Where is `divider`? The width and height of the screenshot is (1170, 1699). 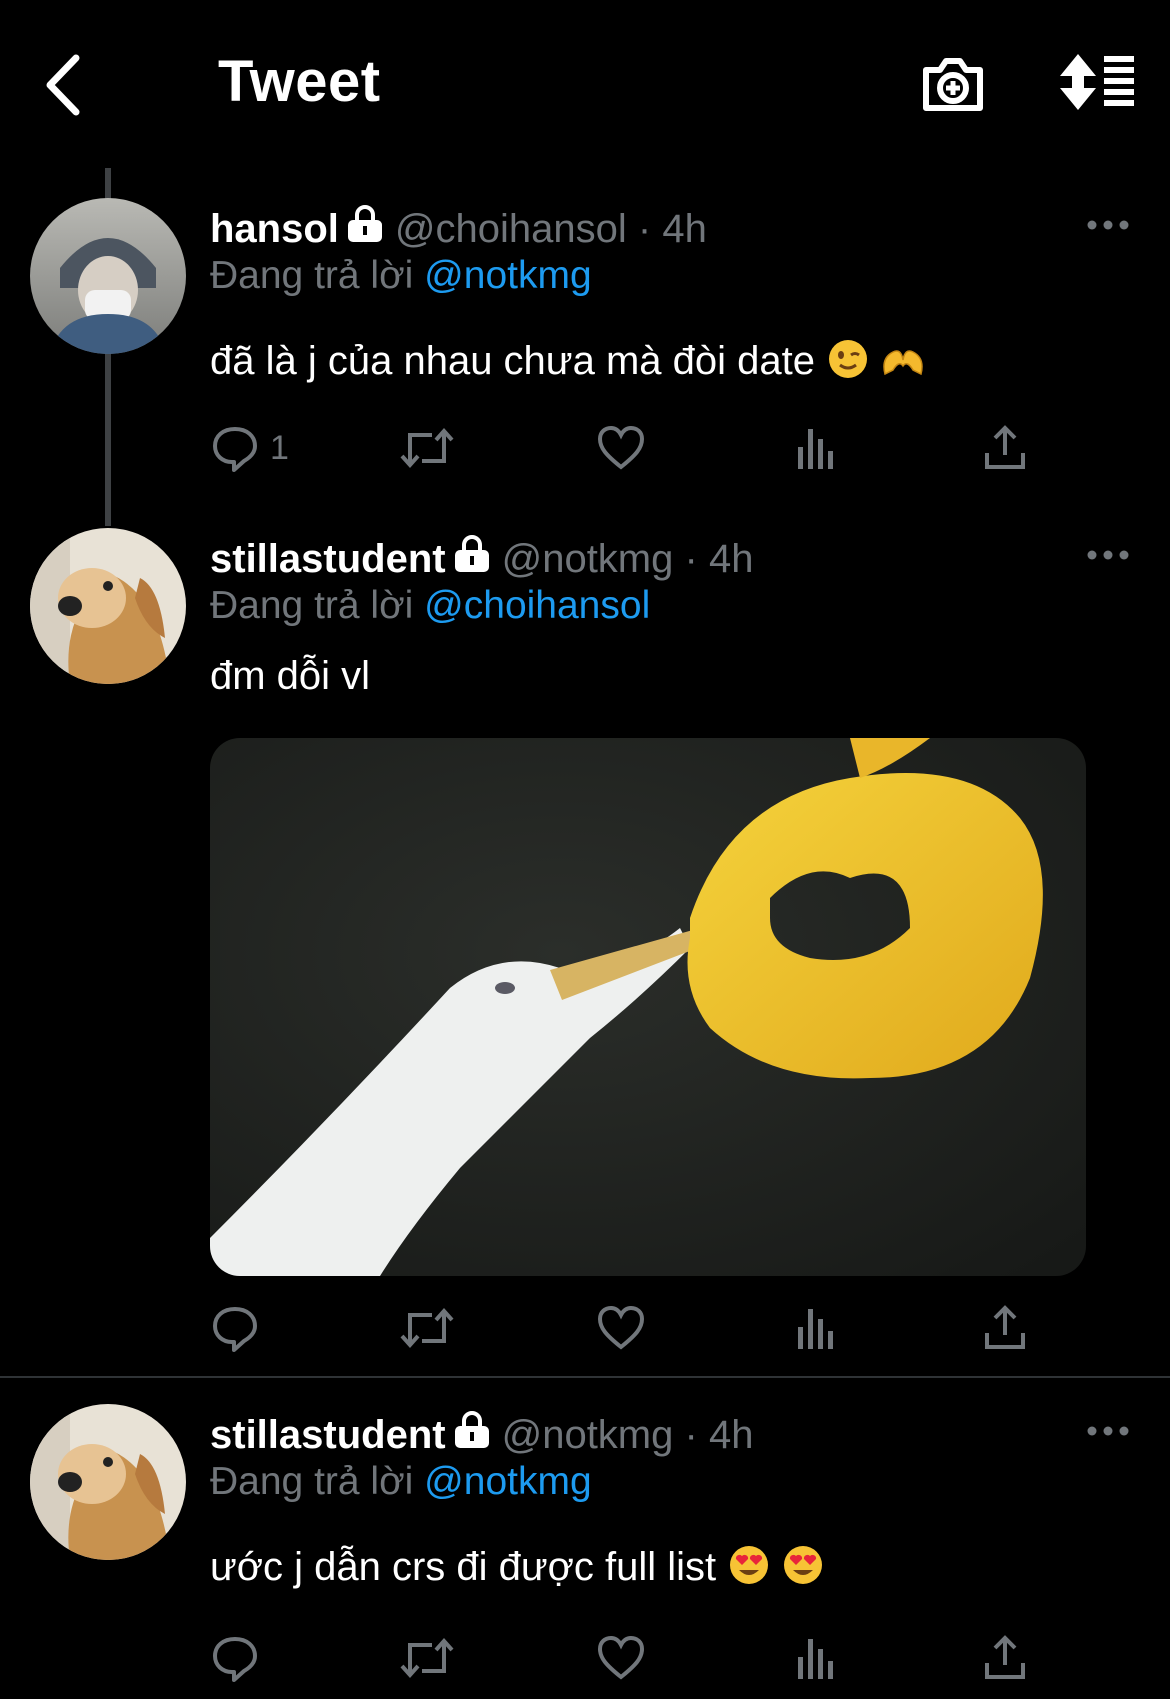 divider is located at coordinates (585, 1377).